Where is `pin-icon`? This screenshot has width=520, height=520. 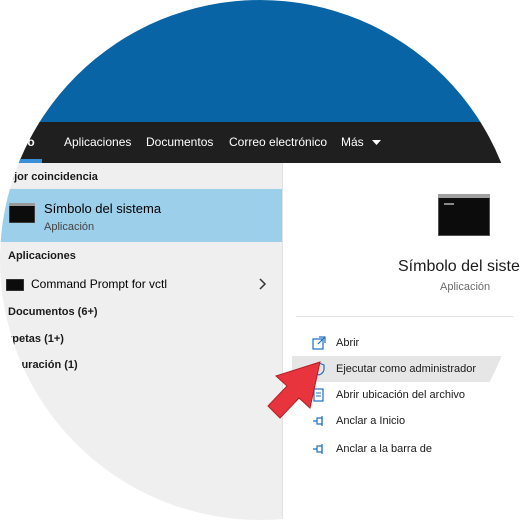 pin-icon is located at coordinates (318, 449).